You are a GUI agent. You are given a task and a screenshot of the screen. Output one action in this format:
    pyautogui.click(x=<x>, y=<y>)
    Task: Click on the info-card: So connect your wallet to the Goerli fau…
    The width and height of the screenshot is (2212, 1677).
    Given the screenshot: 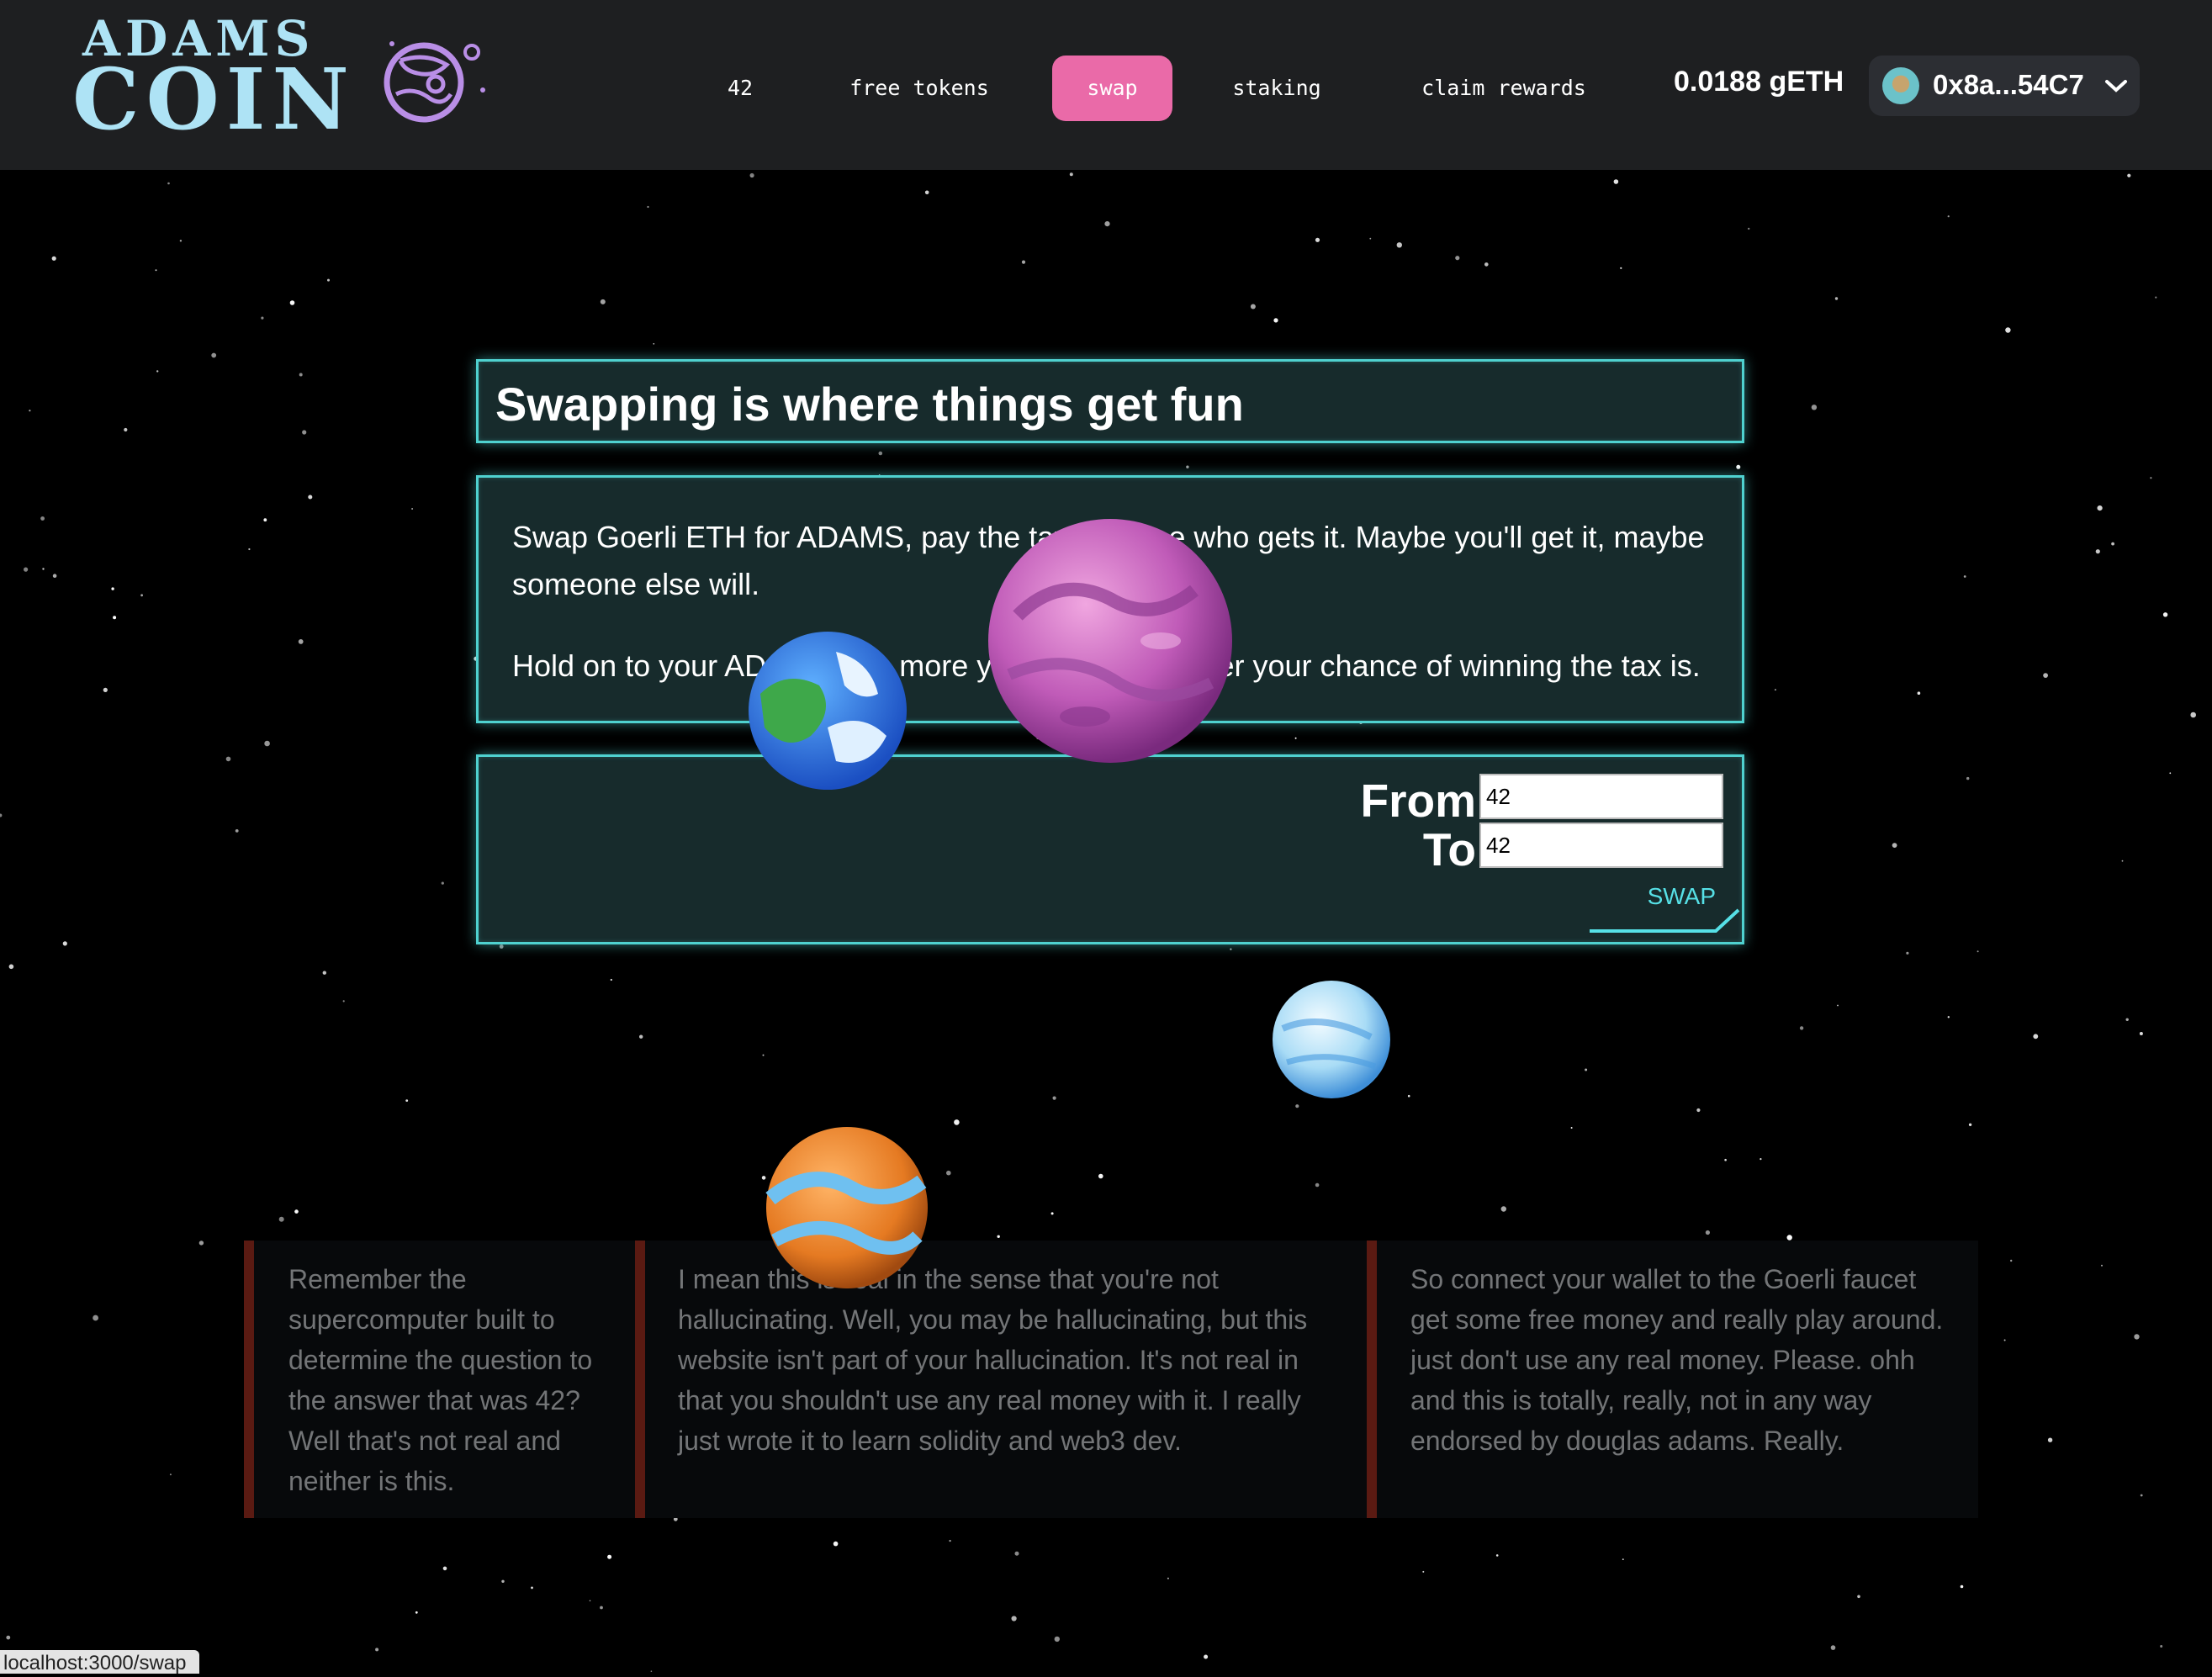 What is the action you would take?
    pyautogui.click(x=1672, y=1379)
    